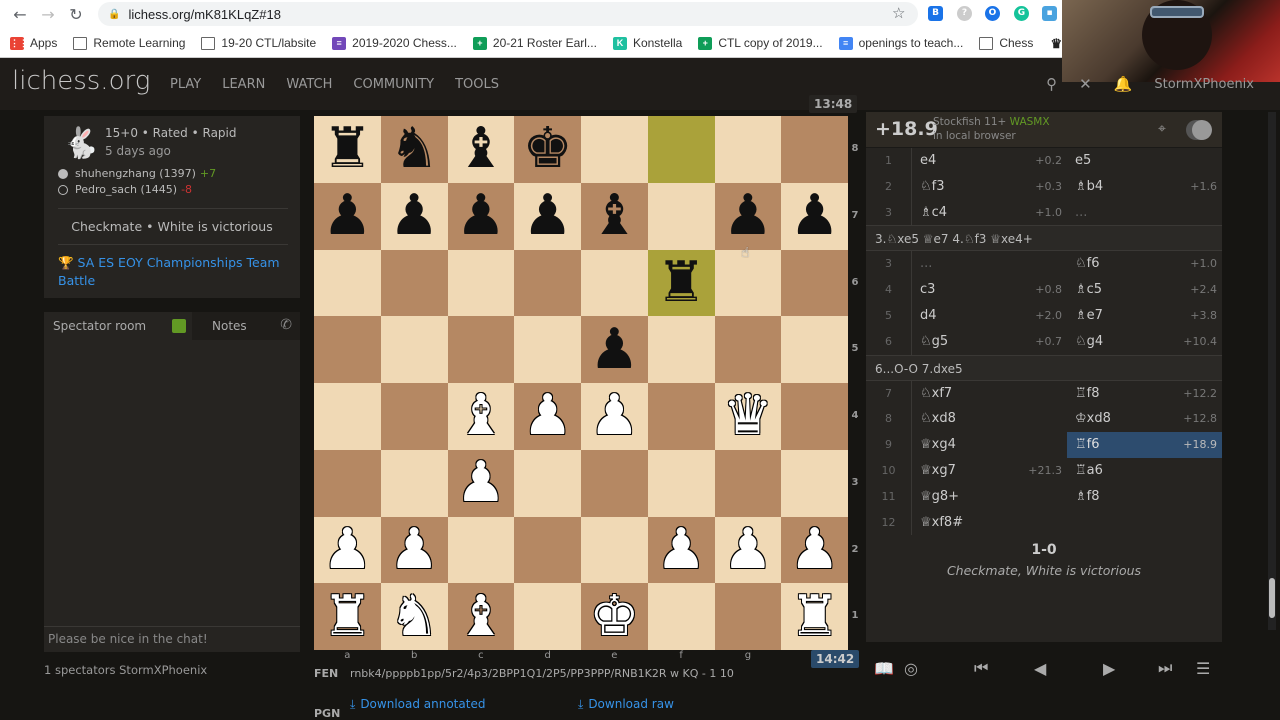 This screenshot has width=1280, height=720. I want to click on square-h8, so click(814, 149).